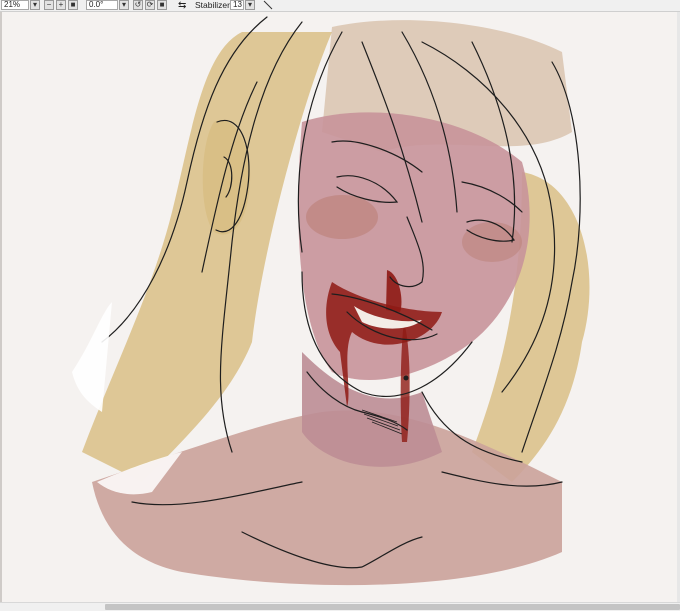 This screenshot has height=611, width=680. I want to click on stabilizer-dropdown-button: ▾, so click(250, 5).